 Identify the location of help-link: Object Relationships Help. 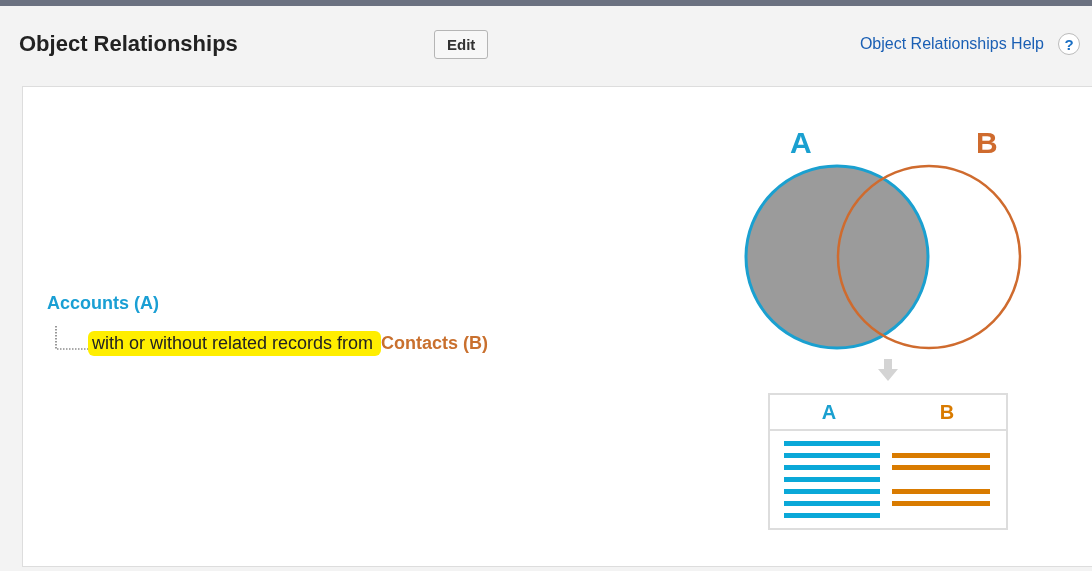
(951, 44).